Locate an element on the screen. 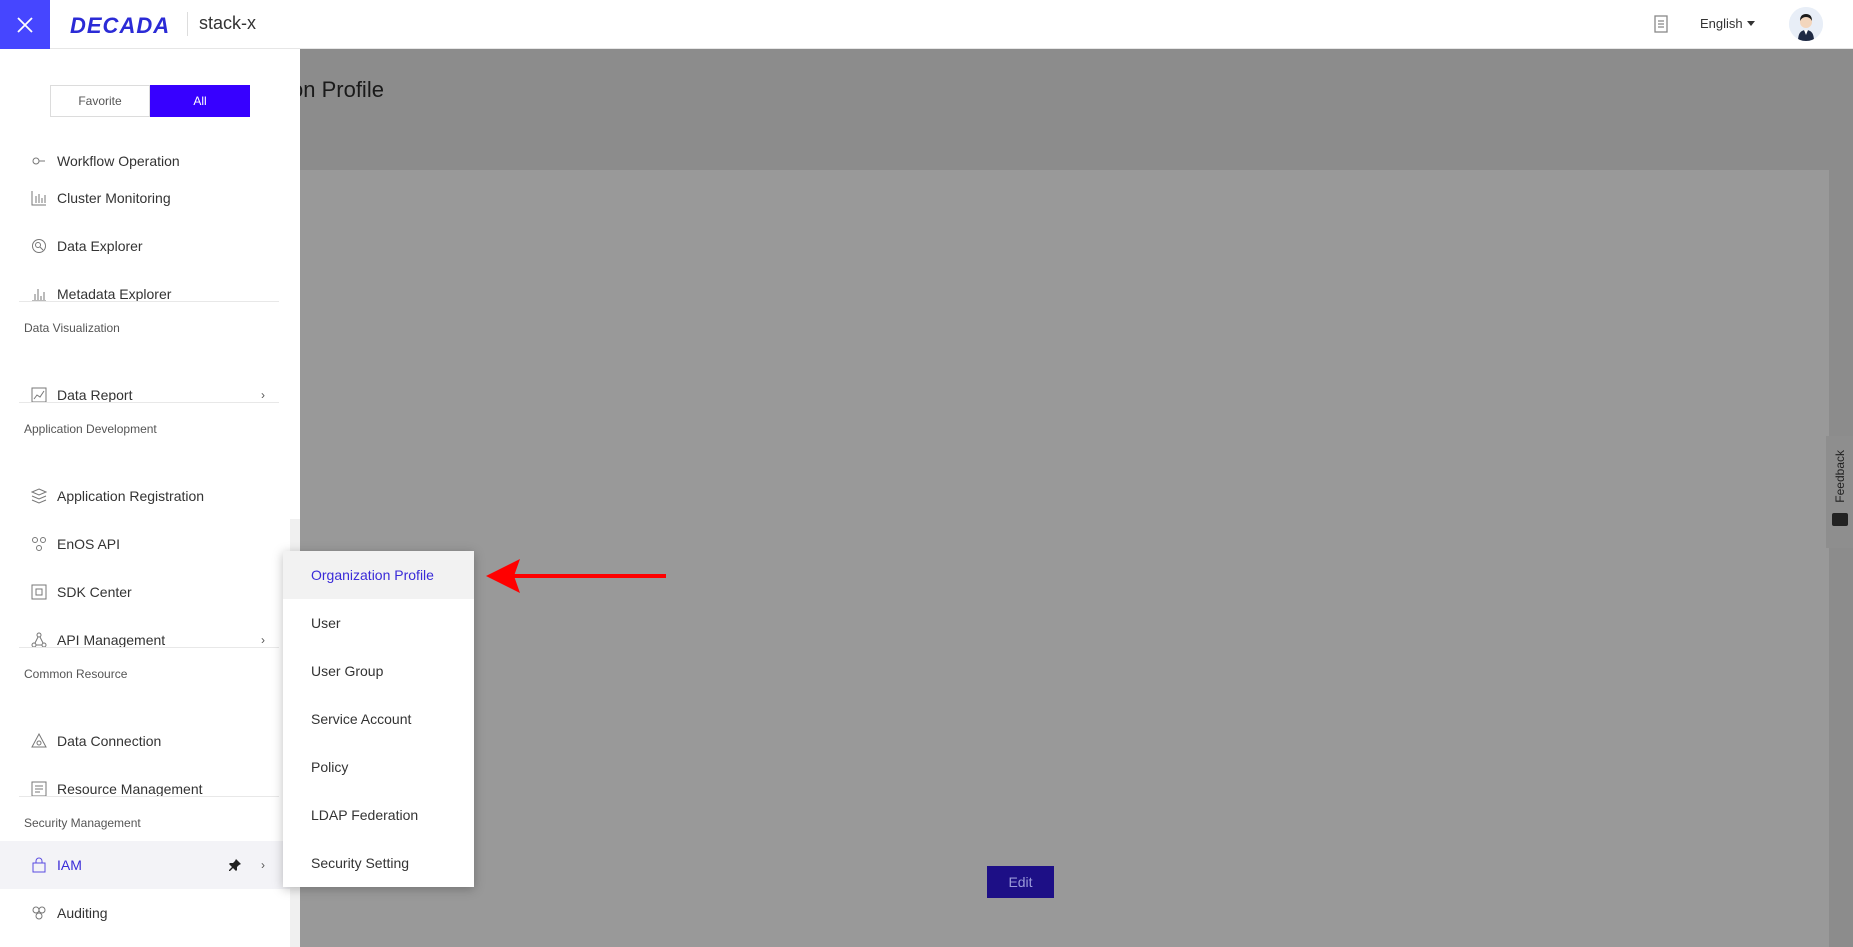 This screenshot has width=1853, height=947. user-avatar is located at coordinates (1806, 24).